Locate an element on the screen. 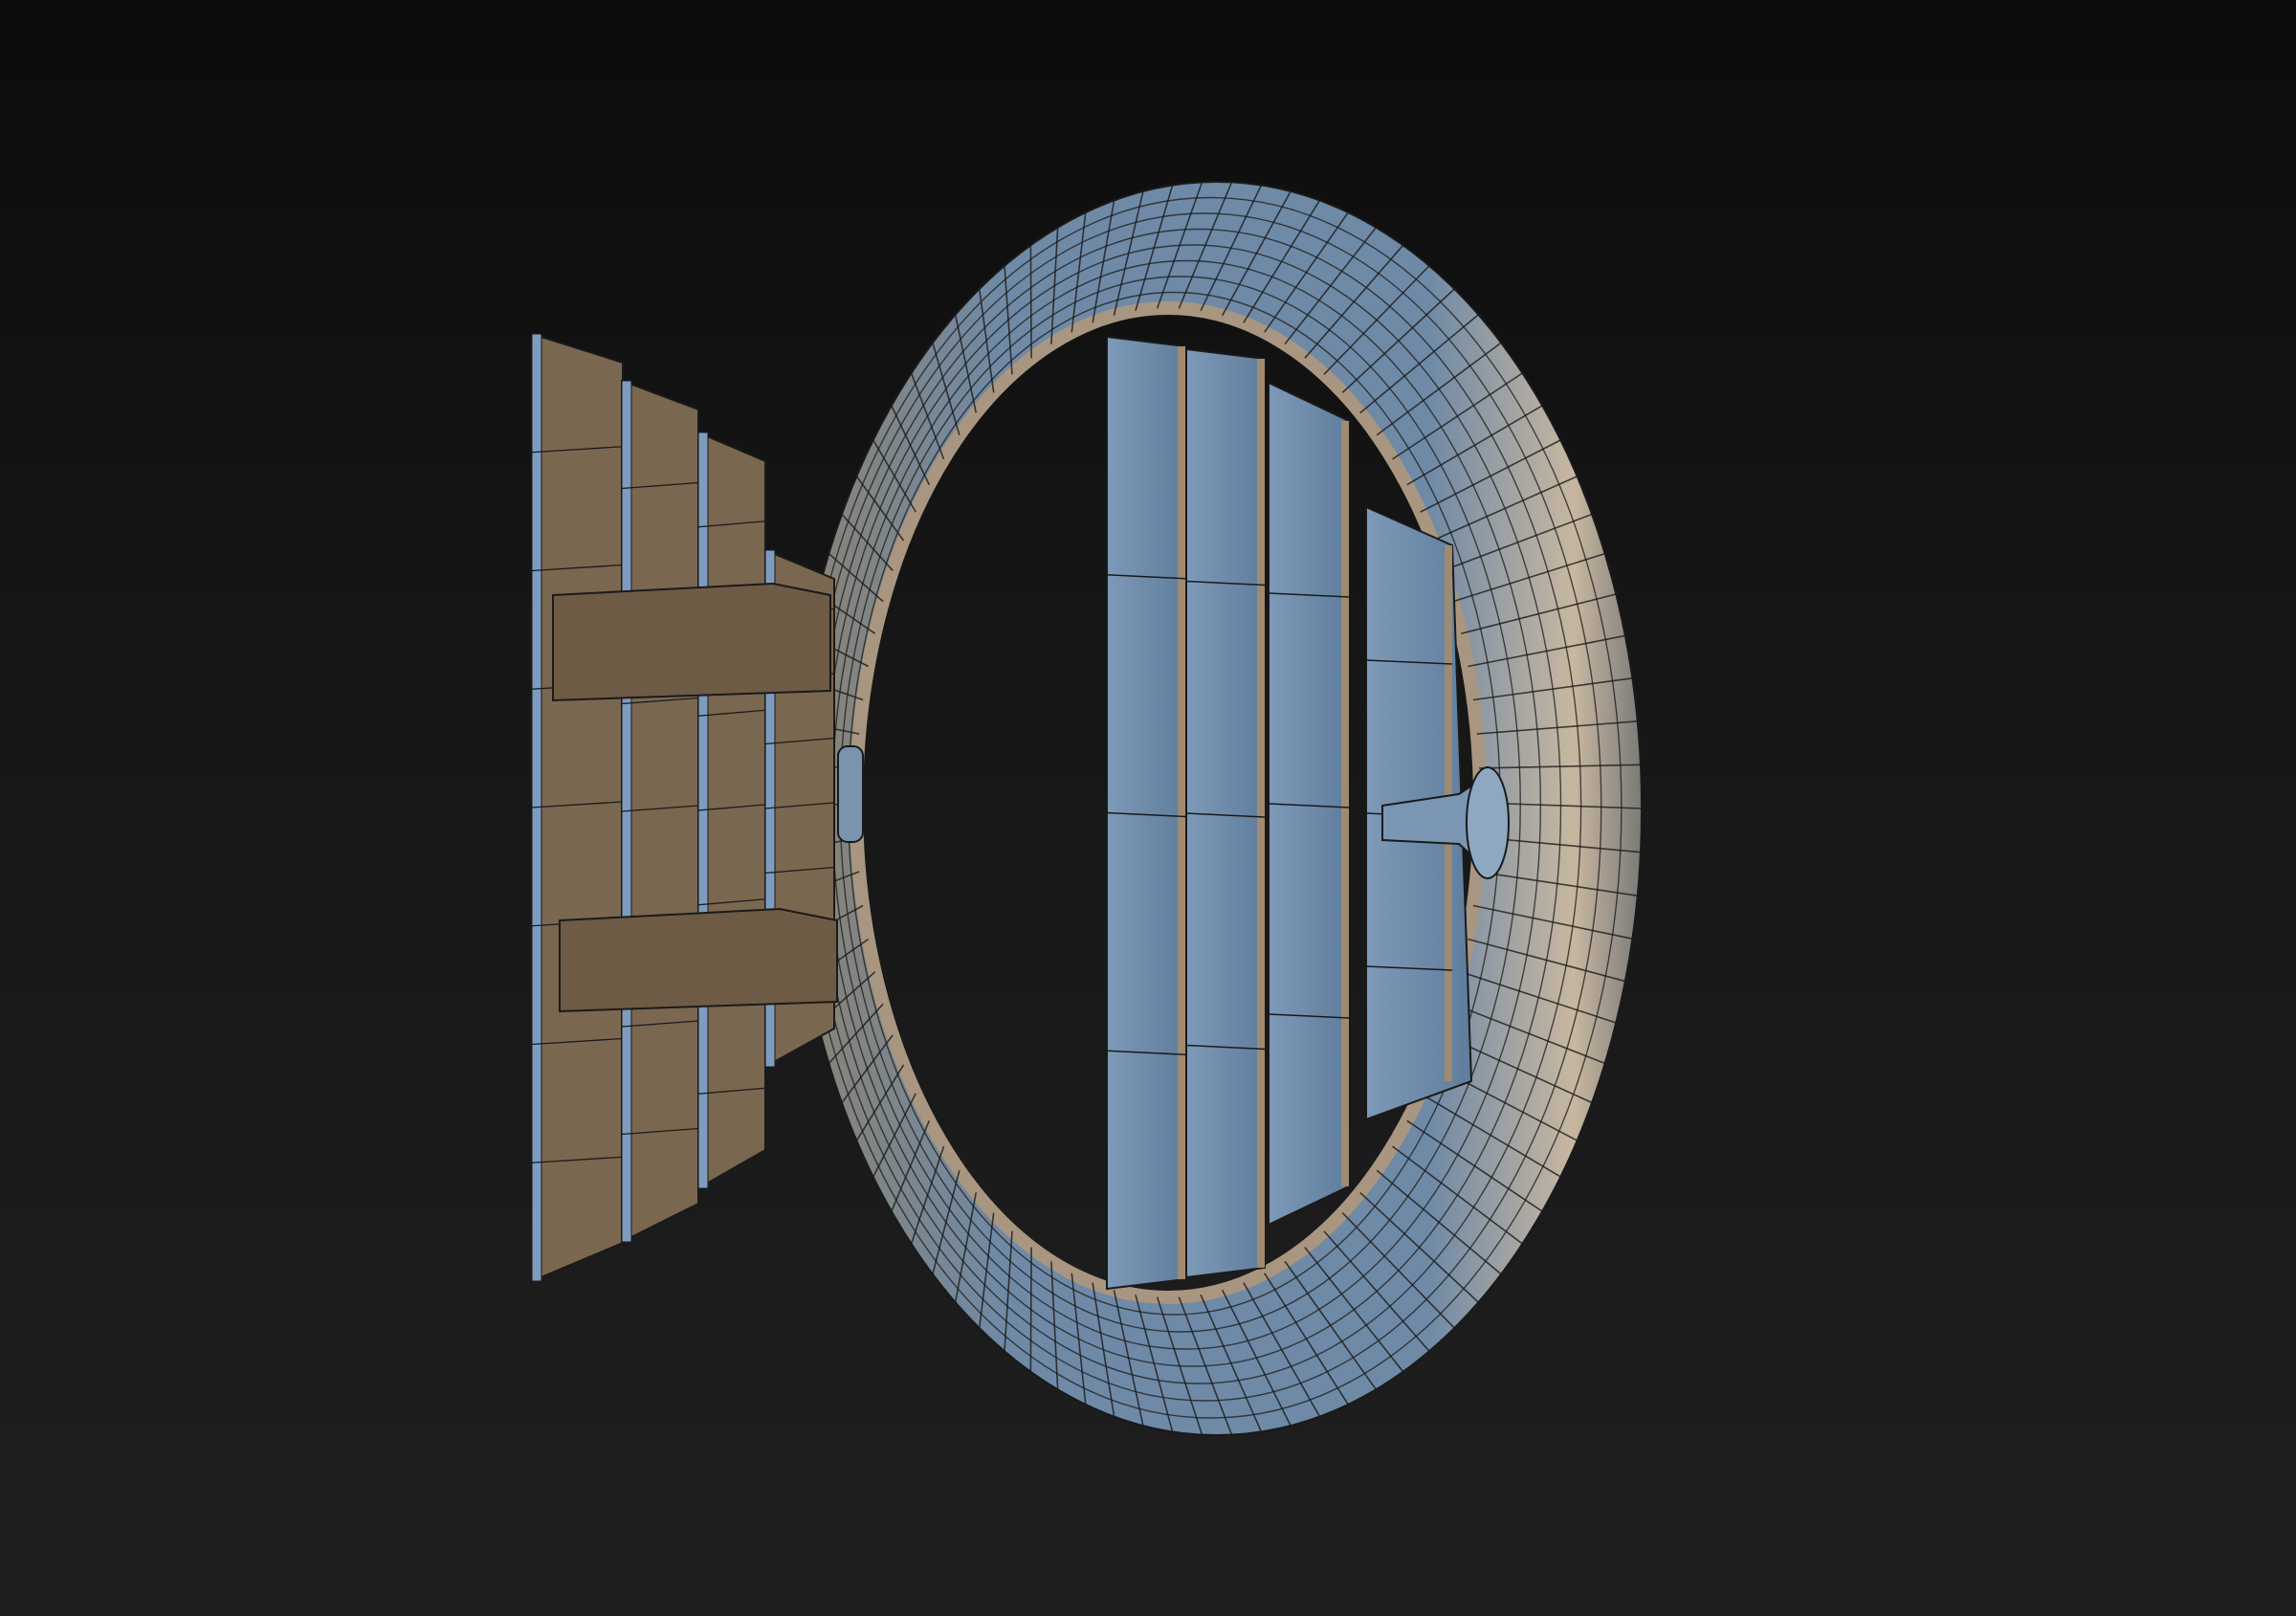  open-door-planks is located at coordinates (685, 807).